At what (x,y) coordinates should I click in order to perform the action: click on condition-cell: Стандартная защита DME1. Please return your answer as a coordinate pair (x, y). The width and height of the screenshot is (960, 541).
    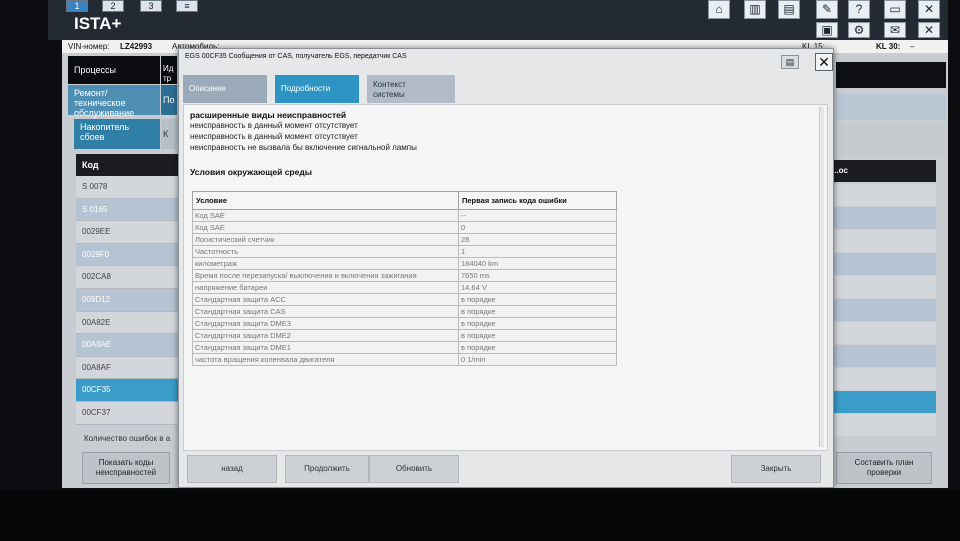
    Looking at the image, I should click on (325, 347).